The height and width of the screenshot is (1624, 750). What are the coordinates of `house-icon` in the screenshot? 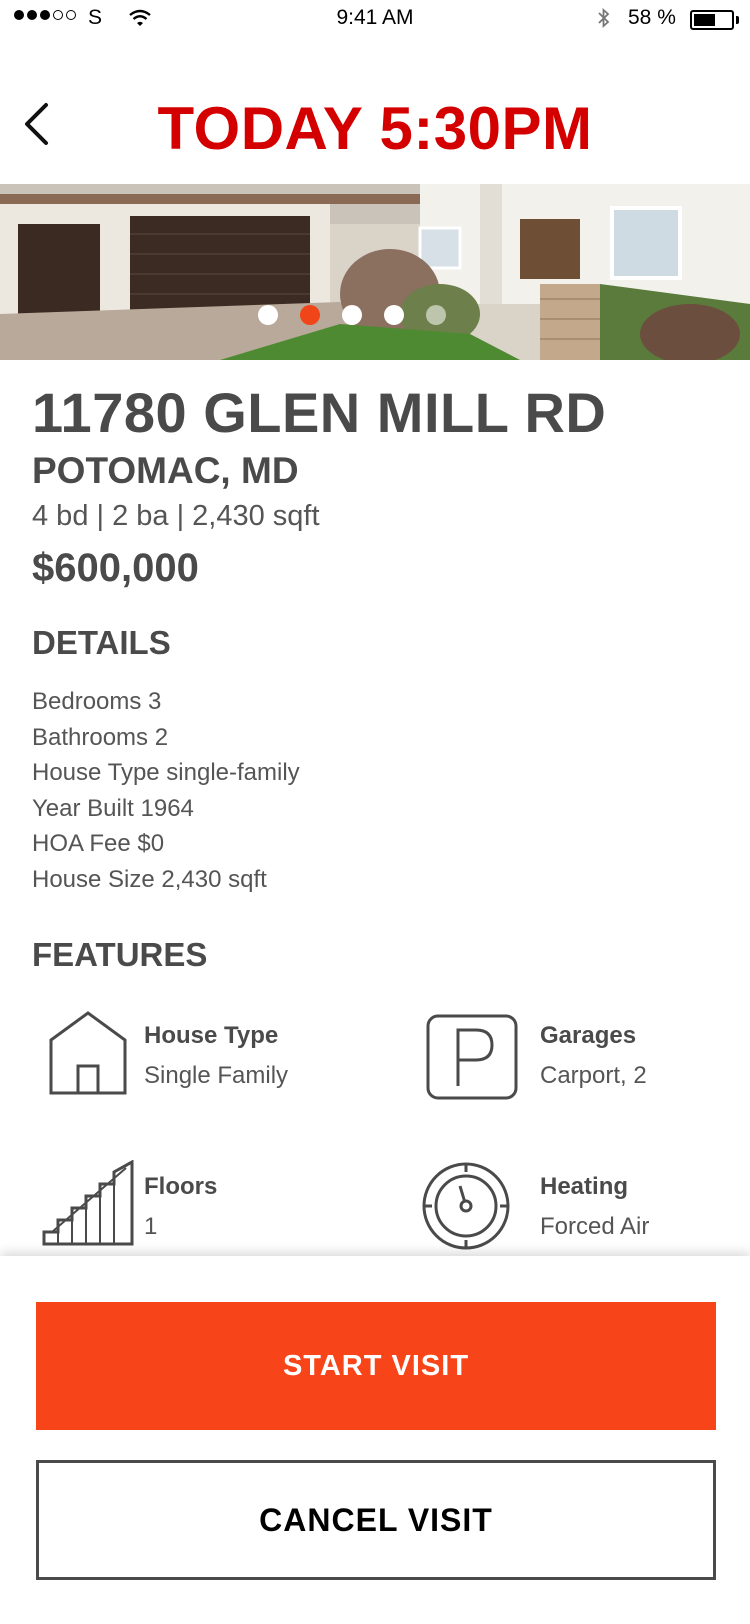 It's located at (88, 1053).